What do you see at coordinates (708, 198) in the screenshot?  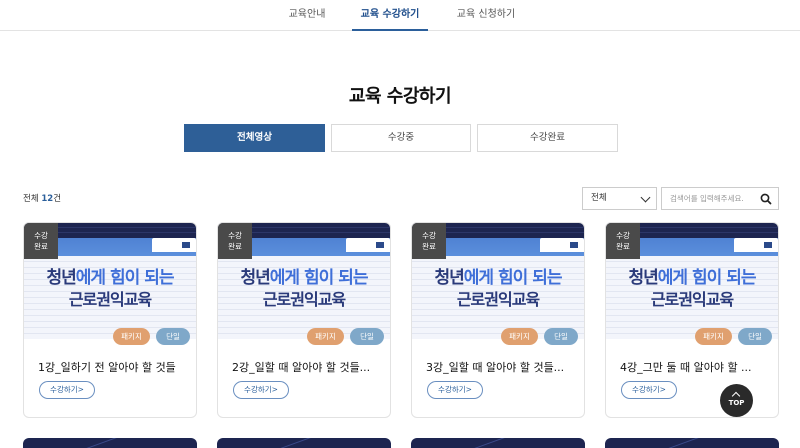 I see `search-input` at bounding box center [708, 198].